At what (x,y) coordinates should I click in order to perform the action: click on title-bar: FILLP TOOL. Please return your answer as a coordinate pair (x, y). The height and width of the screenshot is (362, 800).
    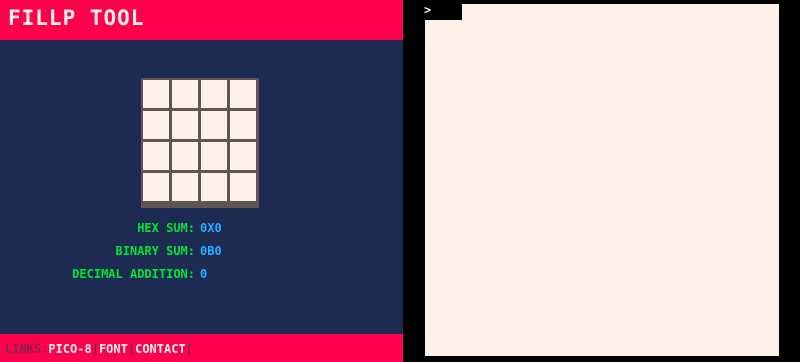
    Looking at the image, I should click on (201, 20).